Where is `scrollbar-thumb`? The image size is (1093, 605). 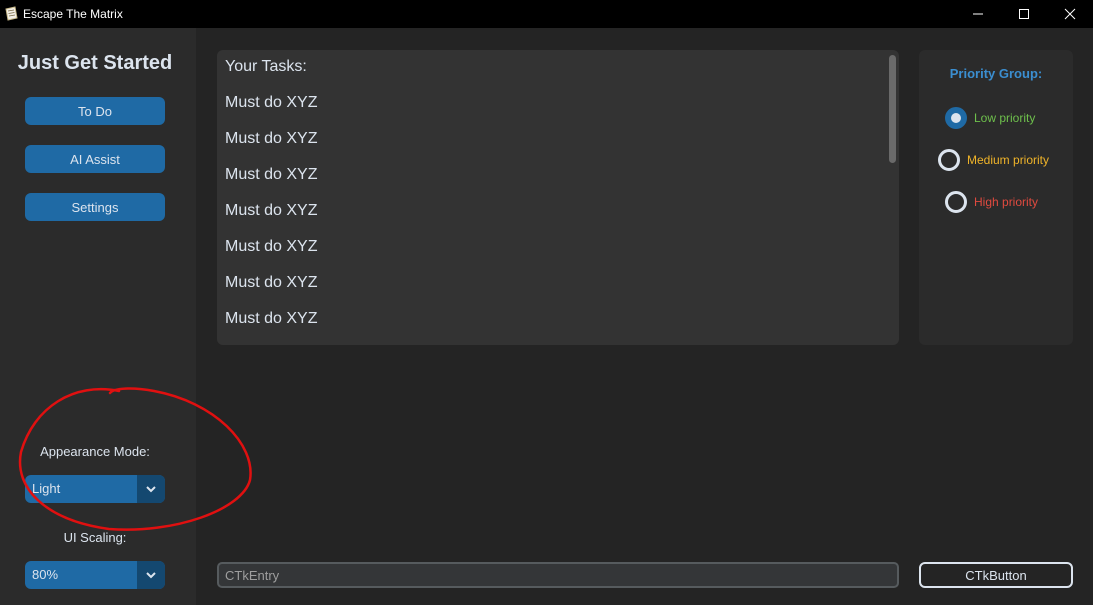 scrollbar-thumb is located at coordinates (892, 109).